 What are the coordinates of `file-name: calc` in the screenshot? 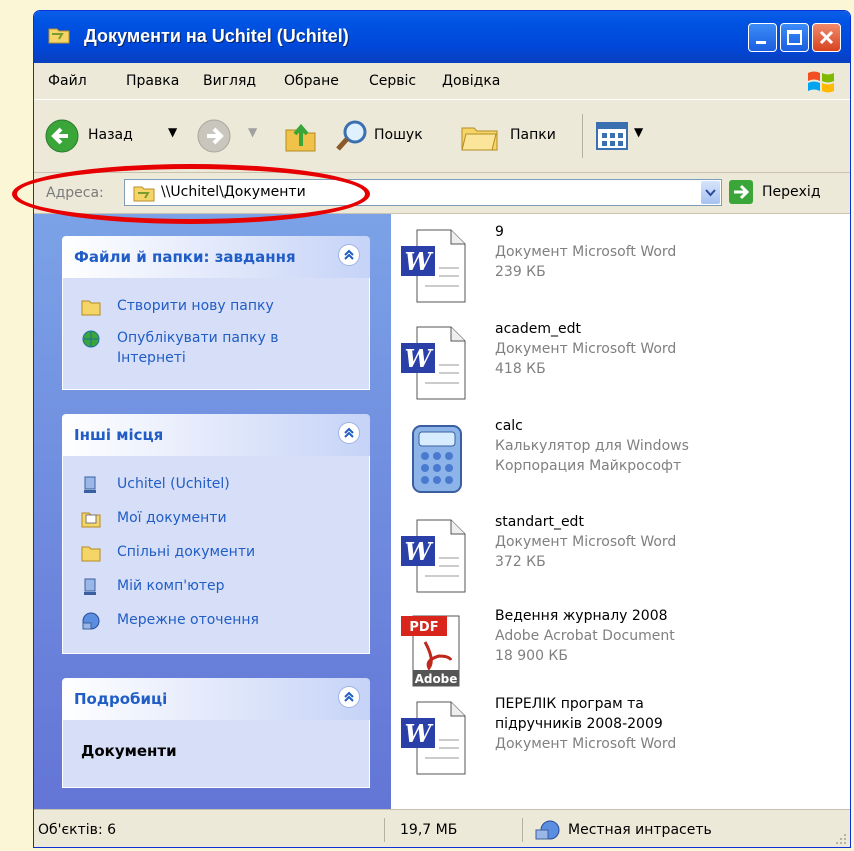 It's located at (509, 426).